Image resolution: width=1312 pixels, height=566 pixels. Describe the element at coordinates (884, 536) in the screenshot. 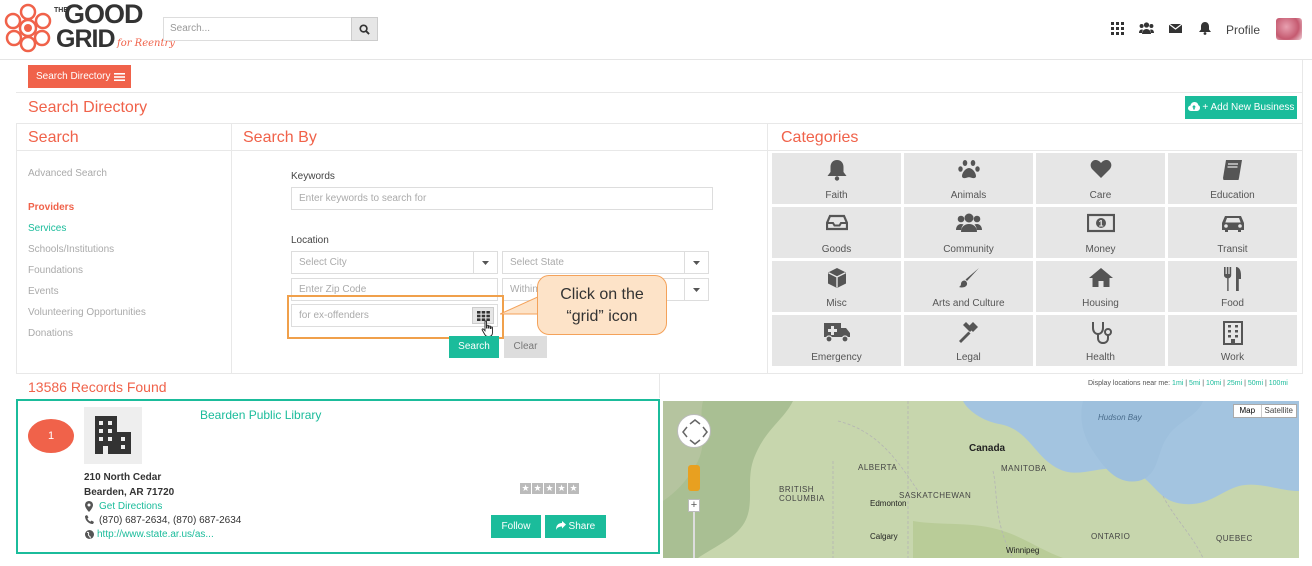

I see `map-label-calgary: Calgary` at that location.